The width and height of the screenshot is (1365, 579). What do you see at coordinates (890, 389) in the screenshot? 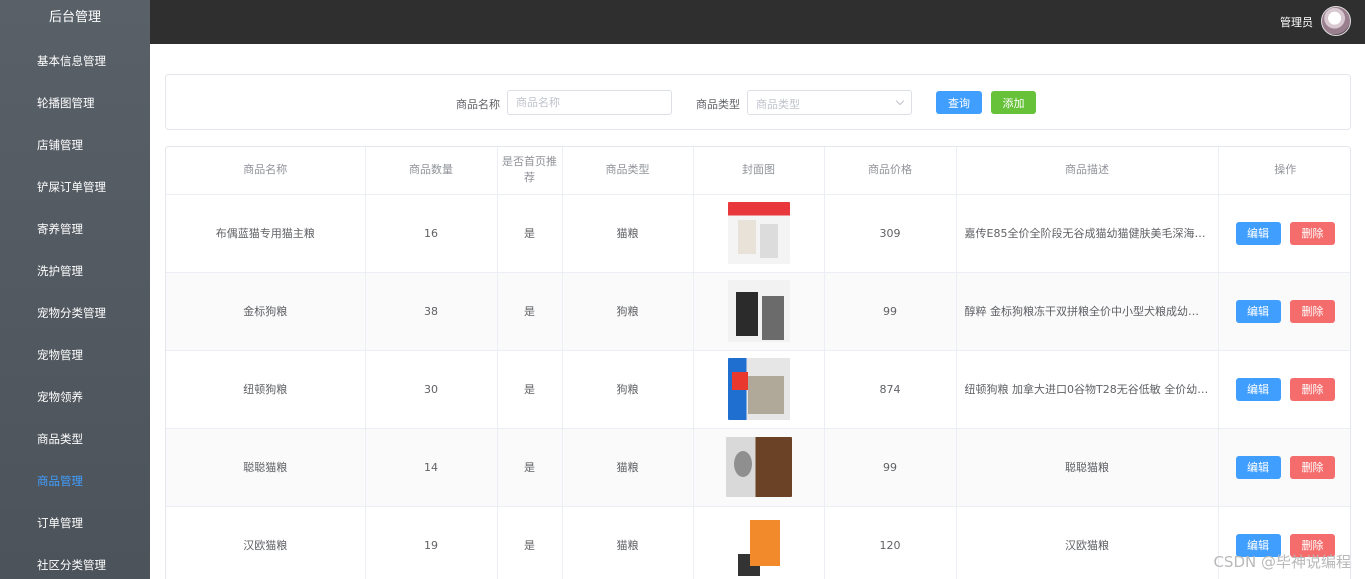
I see `cell-price: 874` at bounding box center [890, 389].